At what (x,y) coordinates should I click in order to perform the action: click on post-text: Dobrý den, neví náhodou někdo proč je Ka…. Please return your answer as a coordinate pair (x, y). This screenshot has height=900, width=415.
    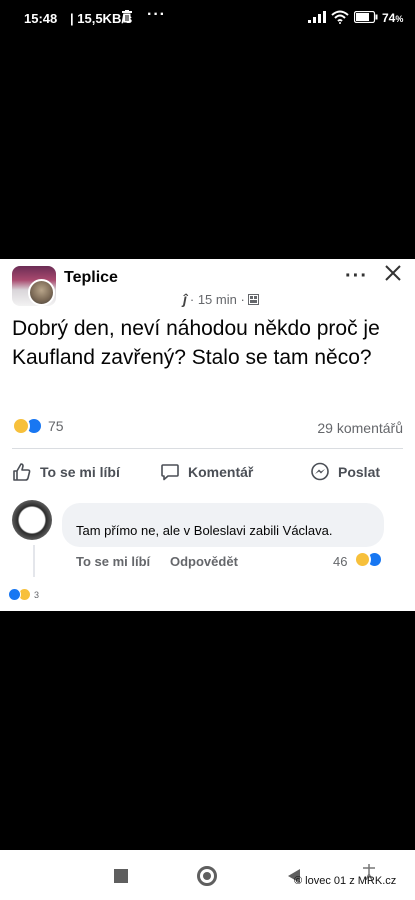
    Looking at the image, I should click on (196, 343).